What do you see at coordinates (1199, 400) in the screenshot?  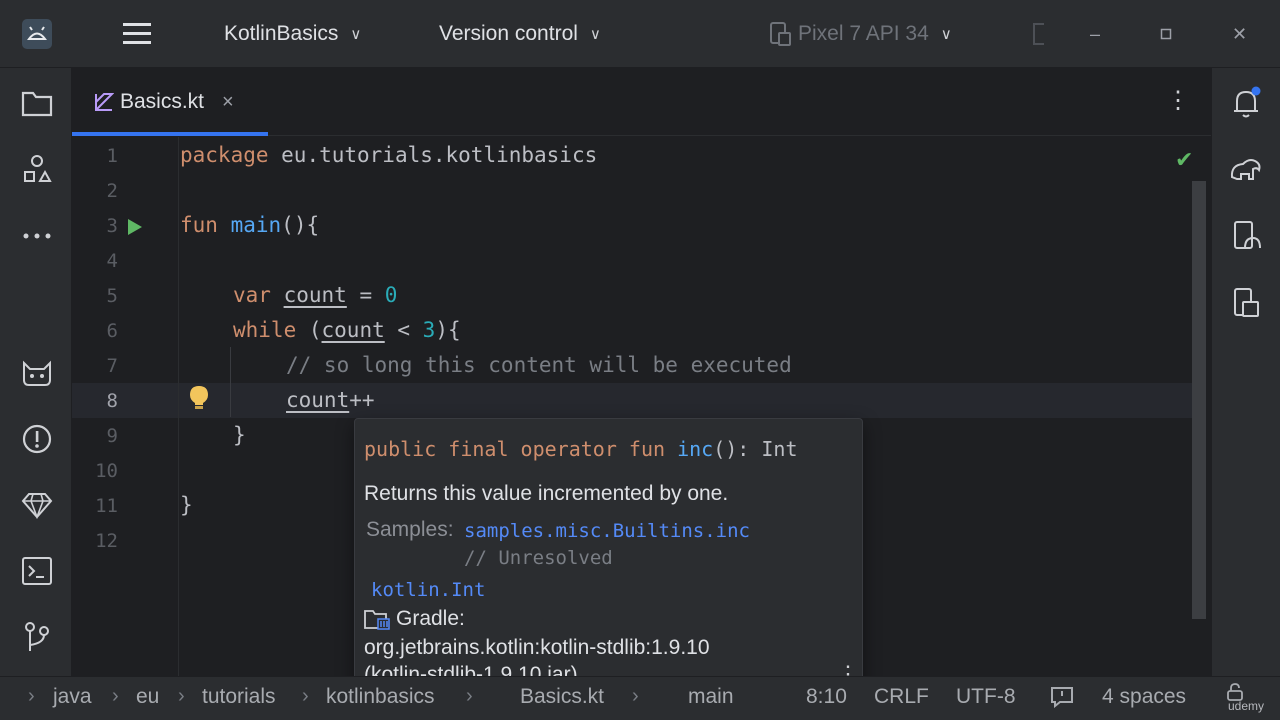 I see `editor-scrollbar` at bounding box center [1199, 400].